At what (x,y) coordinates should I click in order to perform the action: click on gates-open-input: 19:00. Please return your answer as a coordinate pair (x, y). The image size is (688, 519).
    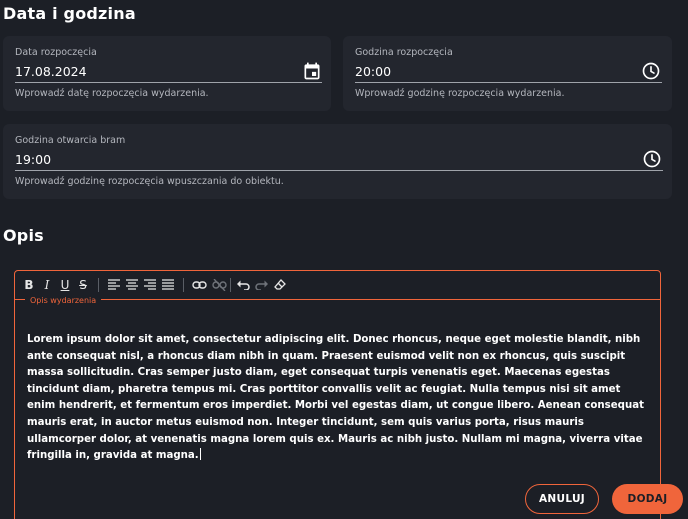
    Looking at the image, I should click on (33, 159).